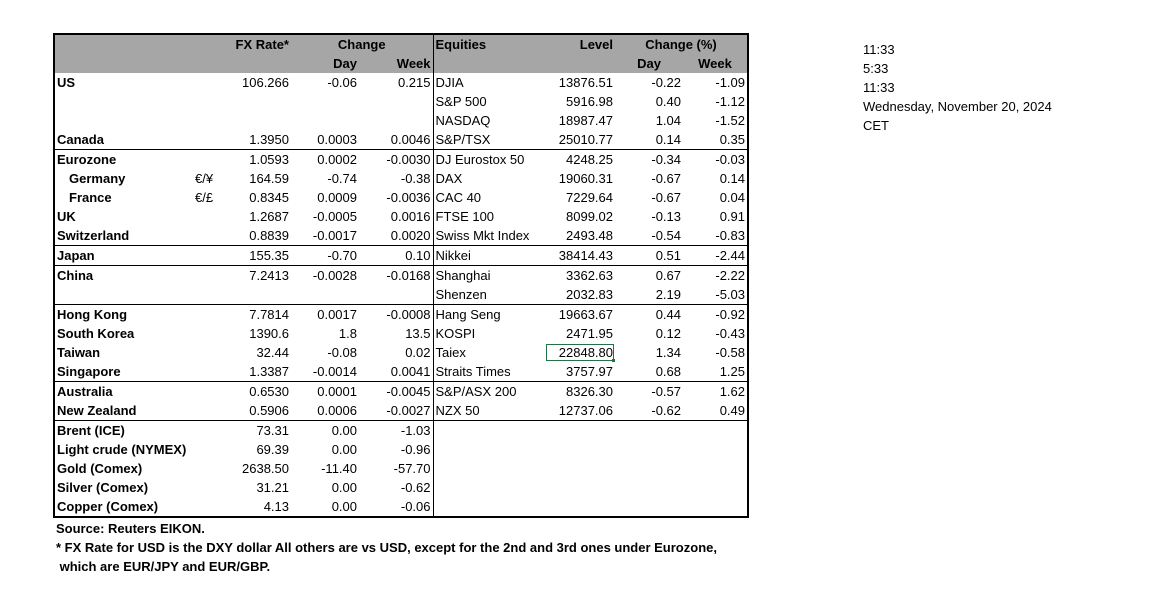  Describe the element at coordinates (337, 139) in the screenshot. I see `row-fx-change-day: 0.0003` at that location.